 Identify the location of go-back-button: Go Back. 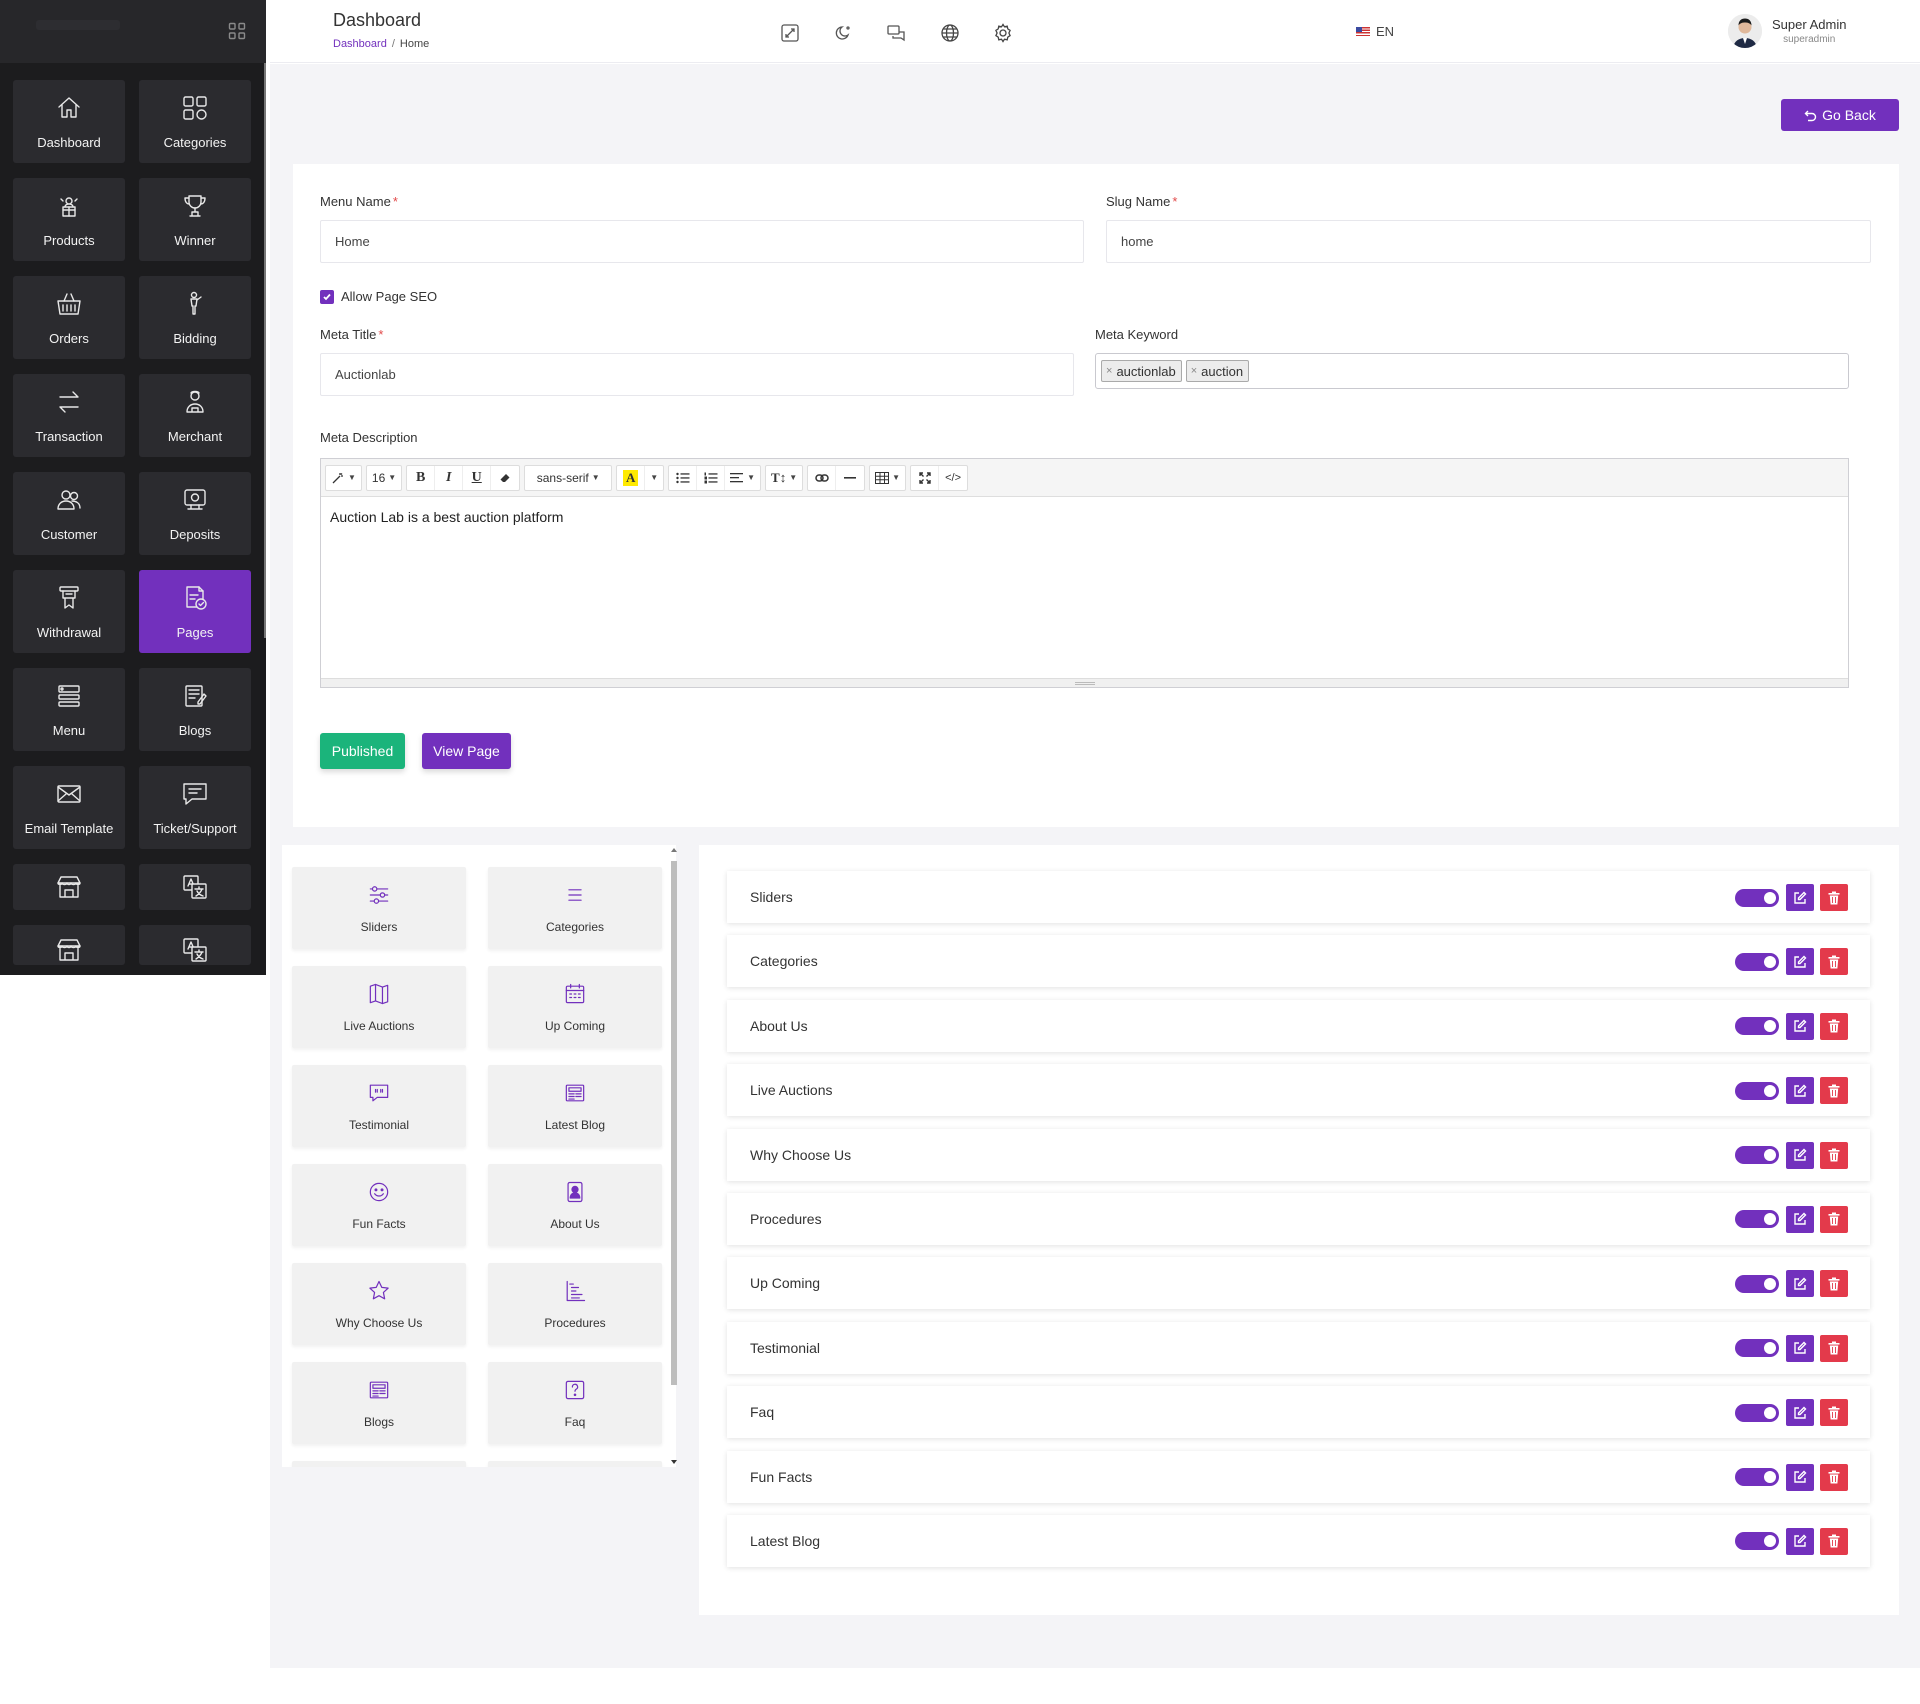
(1840, 115).